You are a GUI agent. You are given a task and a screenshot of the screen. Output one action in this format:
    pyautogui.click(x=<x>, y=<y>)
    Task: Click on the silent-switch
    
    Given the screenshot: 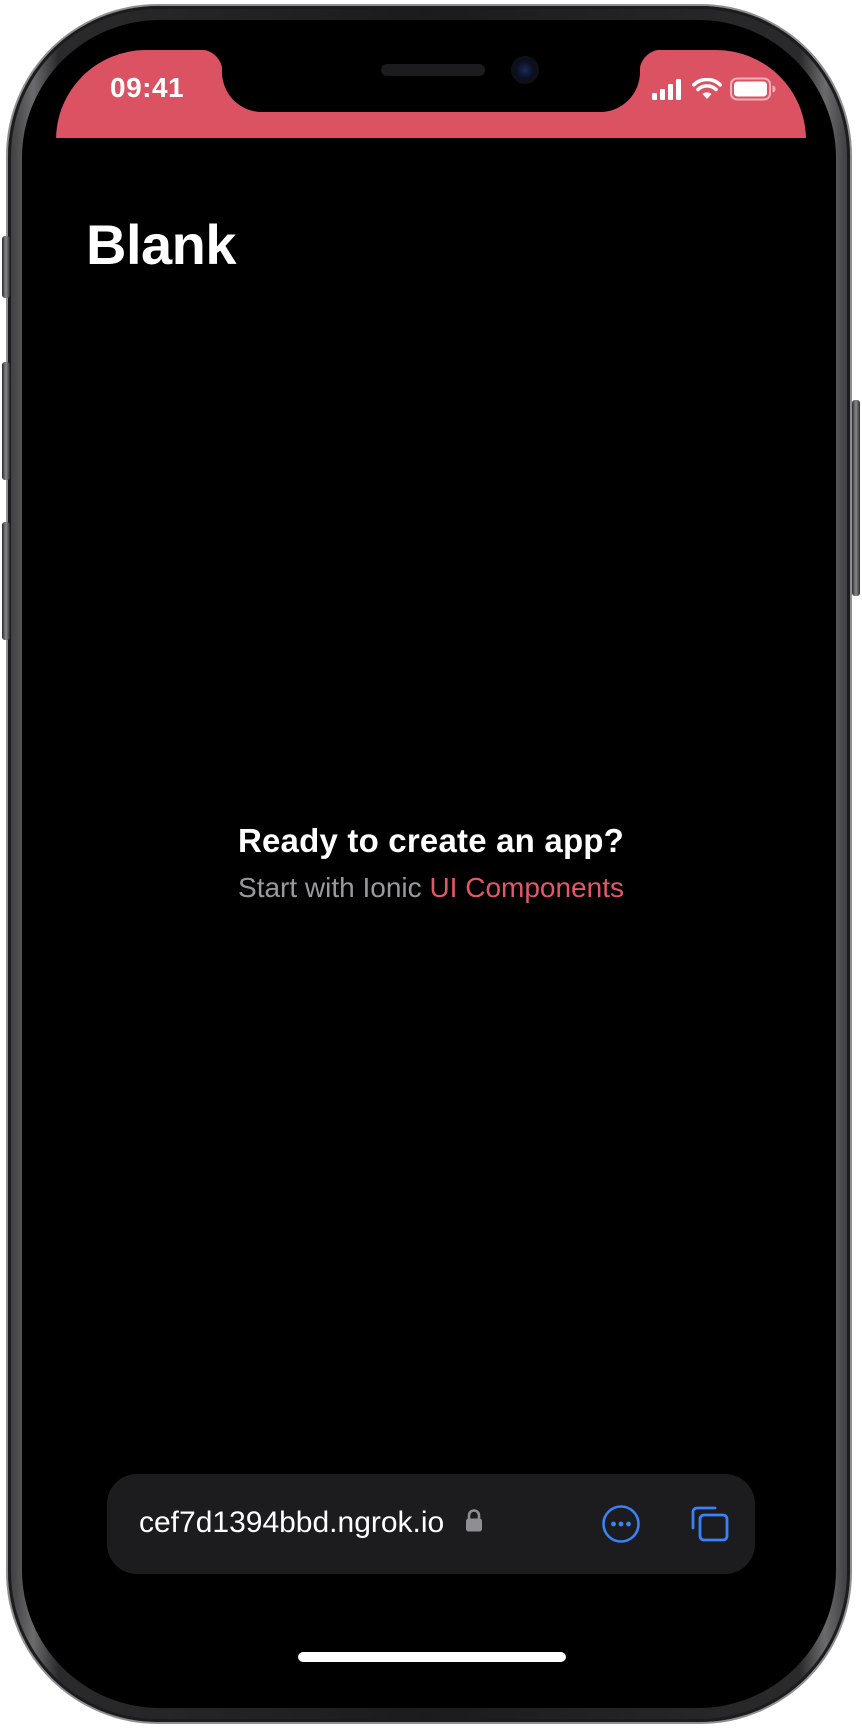 What is the action you would take?
    pyautogui.click(x=6, y=267)
    